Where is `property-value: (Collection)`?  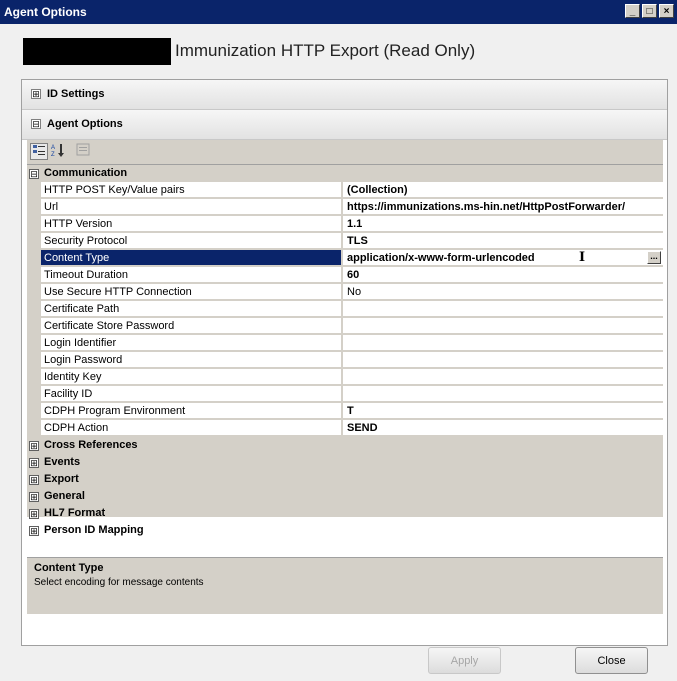
property-value: (Collection) is located at coordinates (502, 190).